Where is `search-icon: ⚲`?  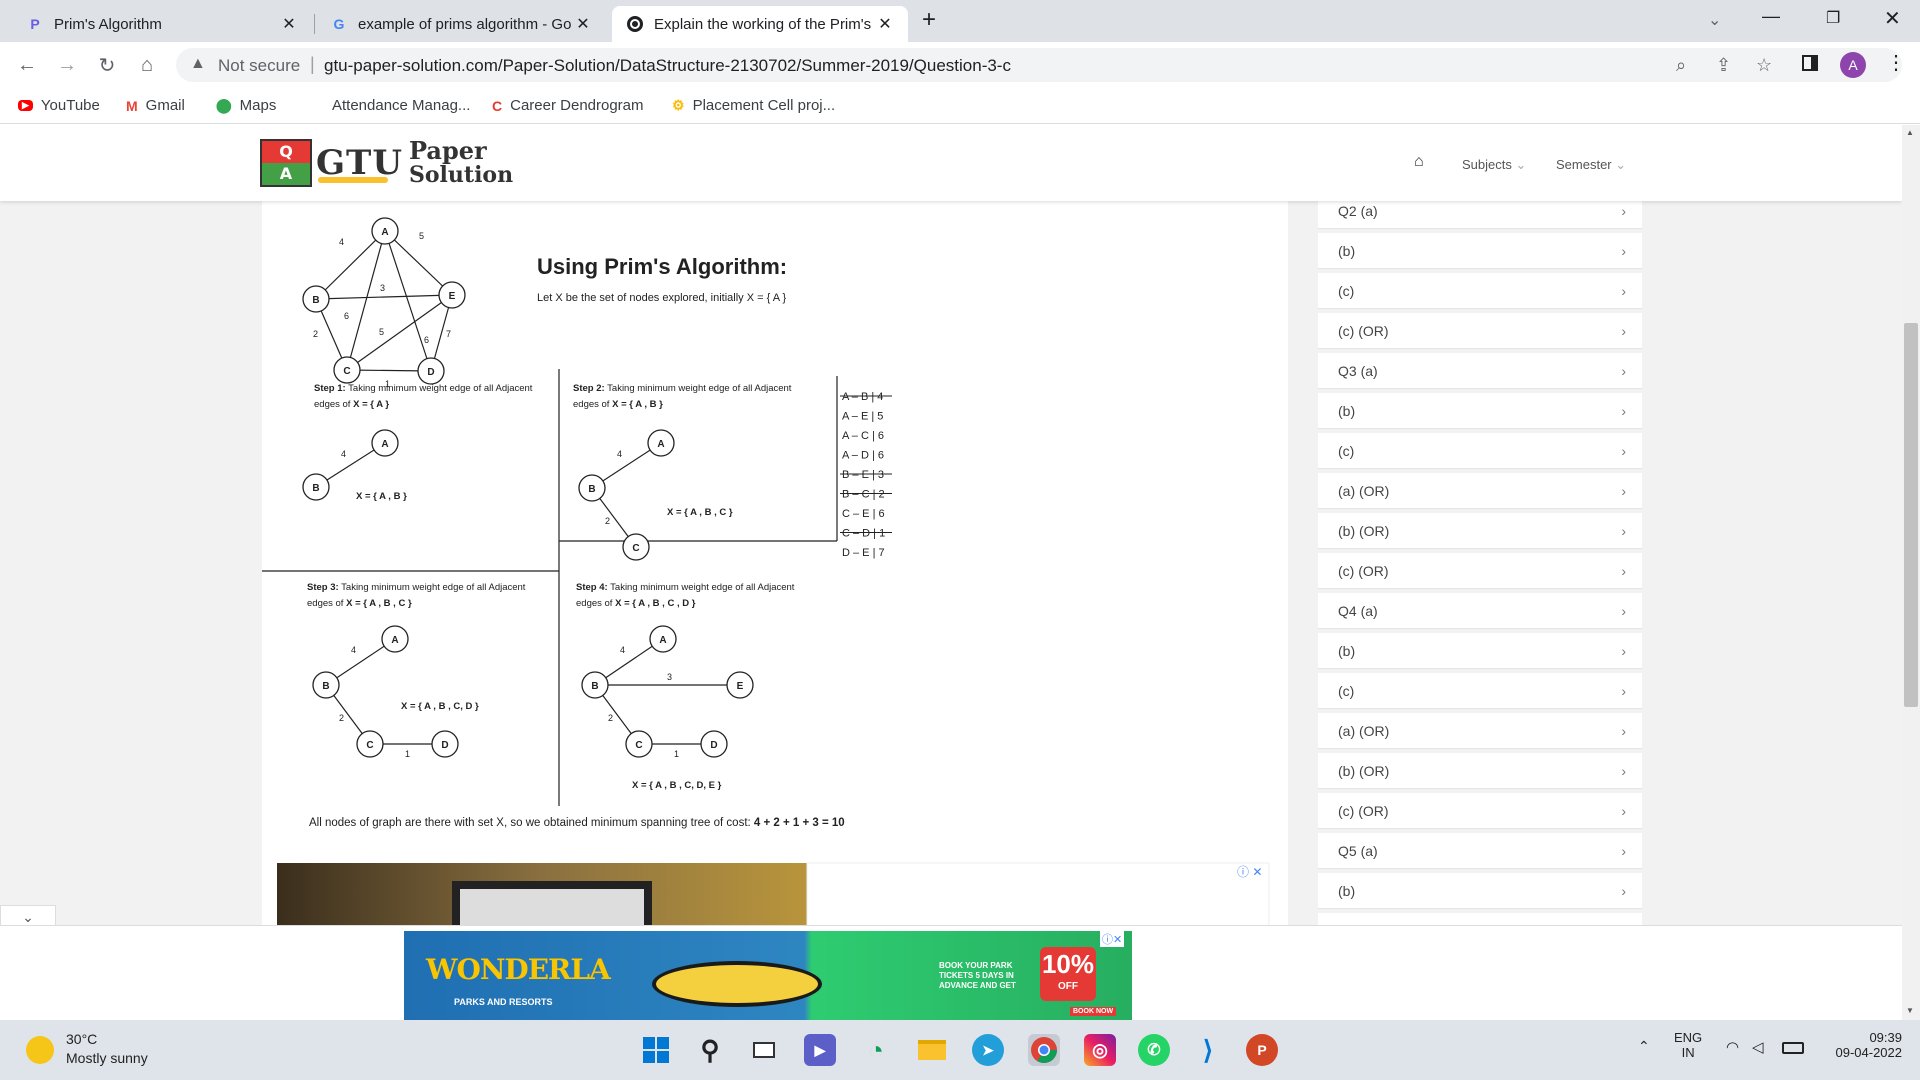 search-icon: ⚲ is located at coordinates (710, 1050).